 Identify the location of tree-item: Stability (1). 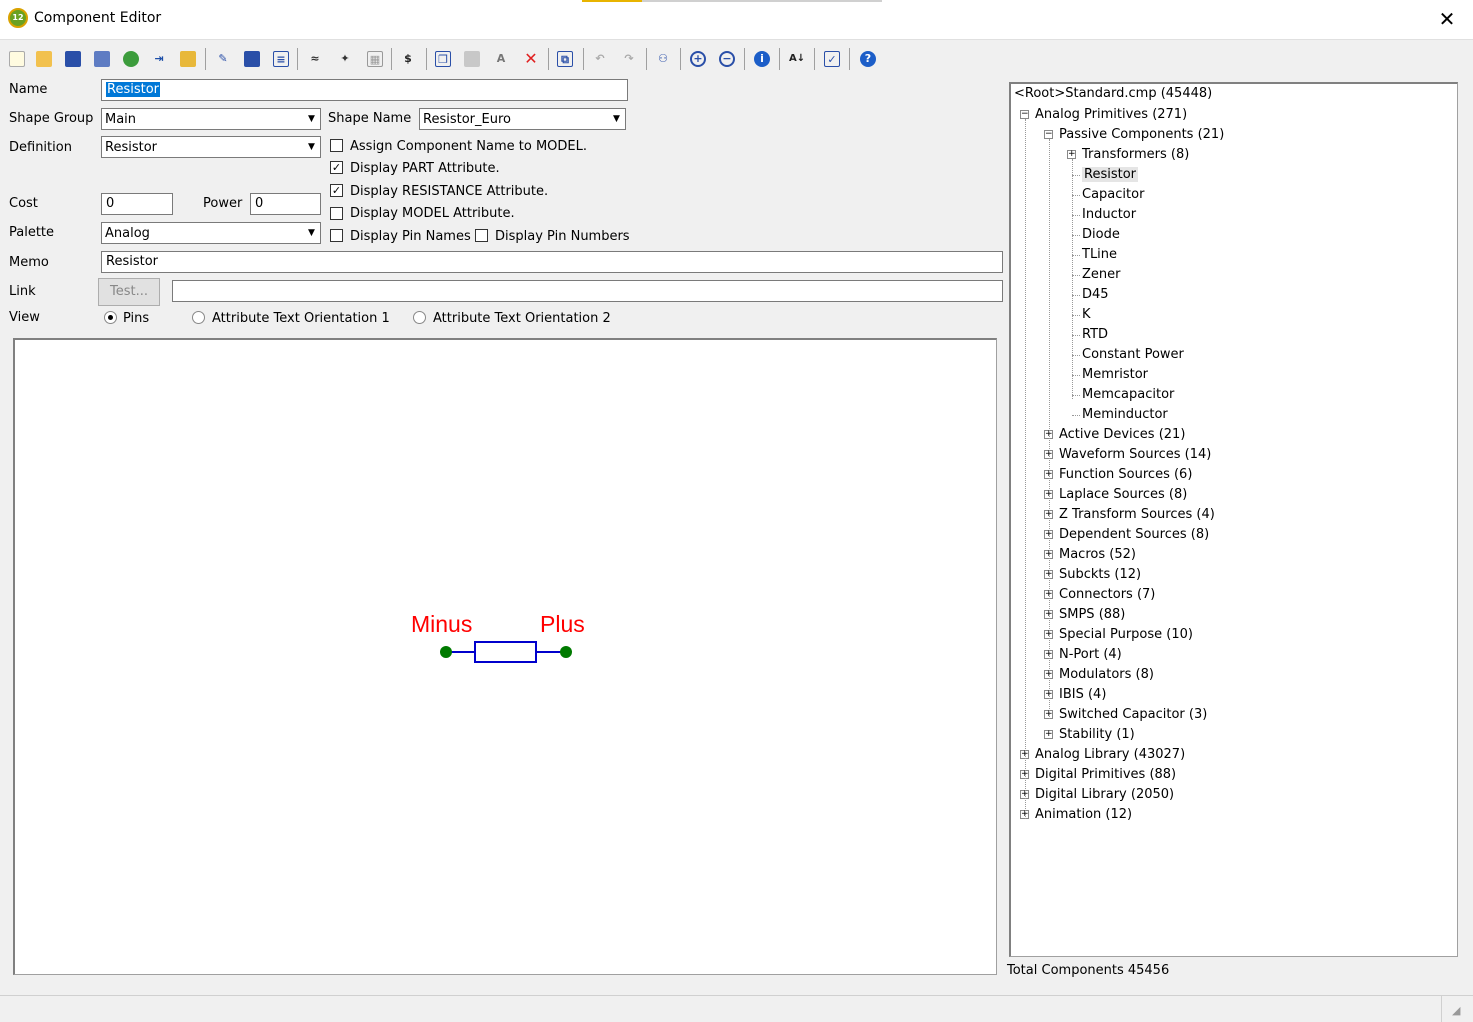
(1097, 734).